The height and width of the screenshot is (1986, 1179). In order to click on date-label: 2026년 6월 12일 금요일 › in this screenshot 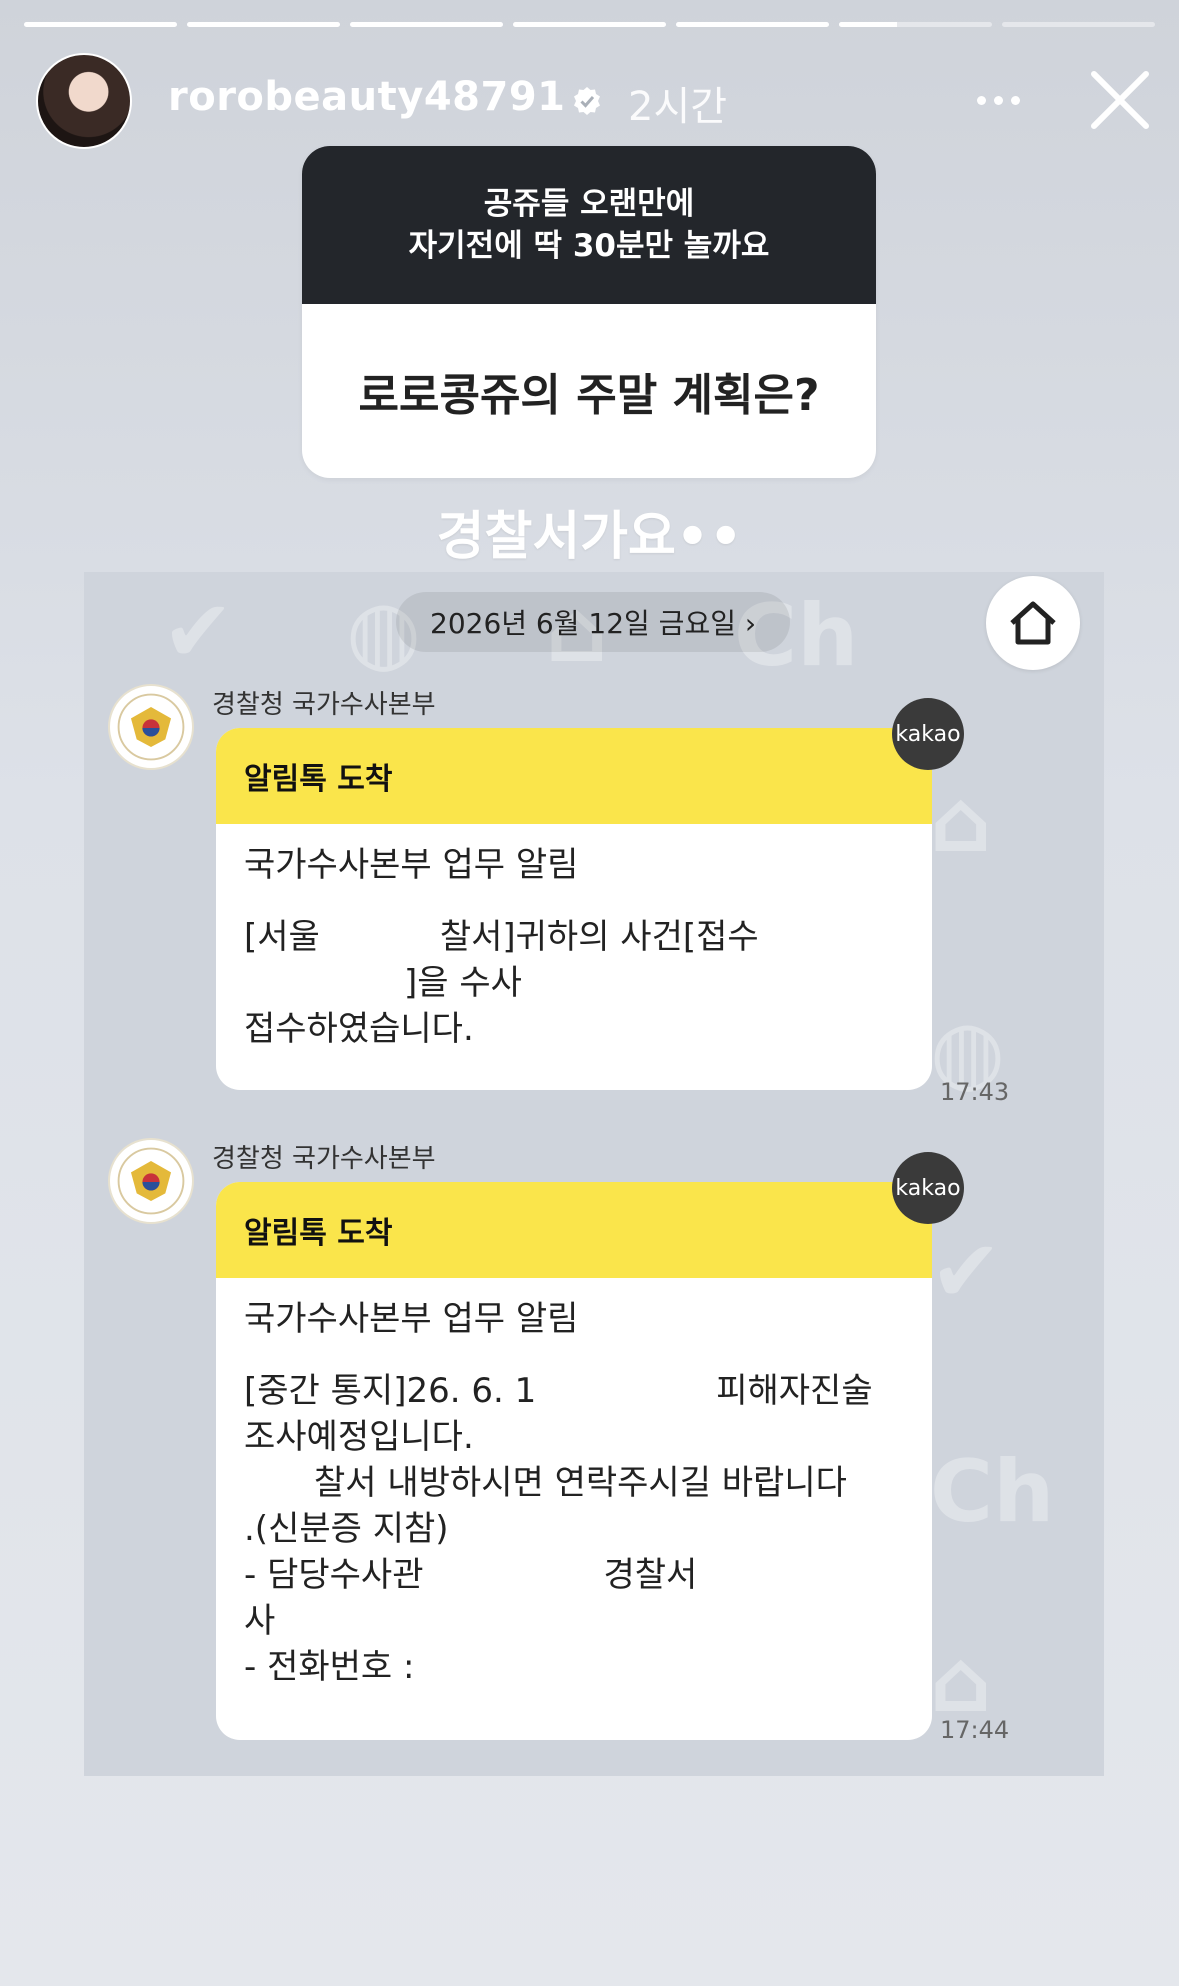, I will do `click(593, 623)`.